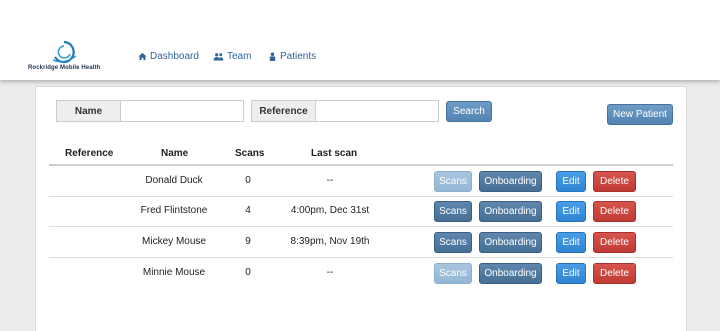 The width and height of the screenshot is (720, 331). I want to click on cell-last-scan: 8:39pm, Nov 19th, so click(330, 241).